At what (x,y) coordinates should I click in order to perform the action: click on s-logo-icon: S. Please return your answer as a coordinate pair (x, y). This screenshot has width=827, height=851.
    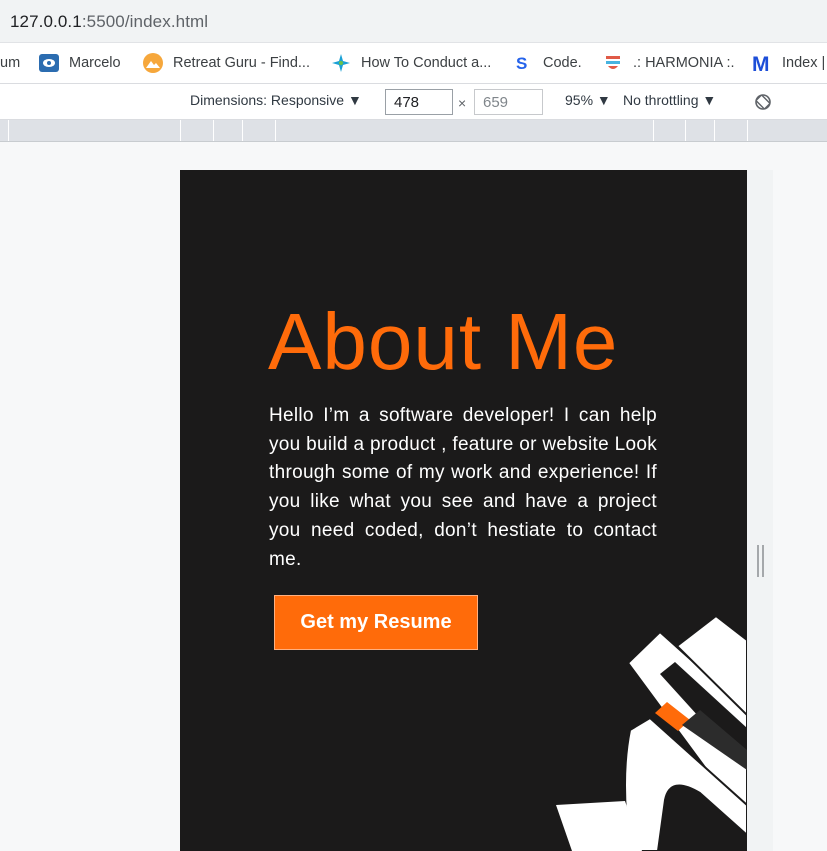
    Looking at the image, I should click on (523, 63).